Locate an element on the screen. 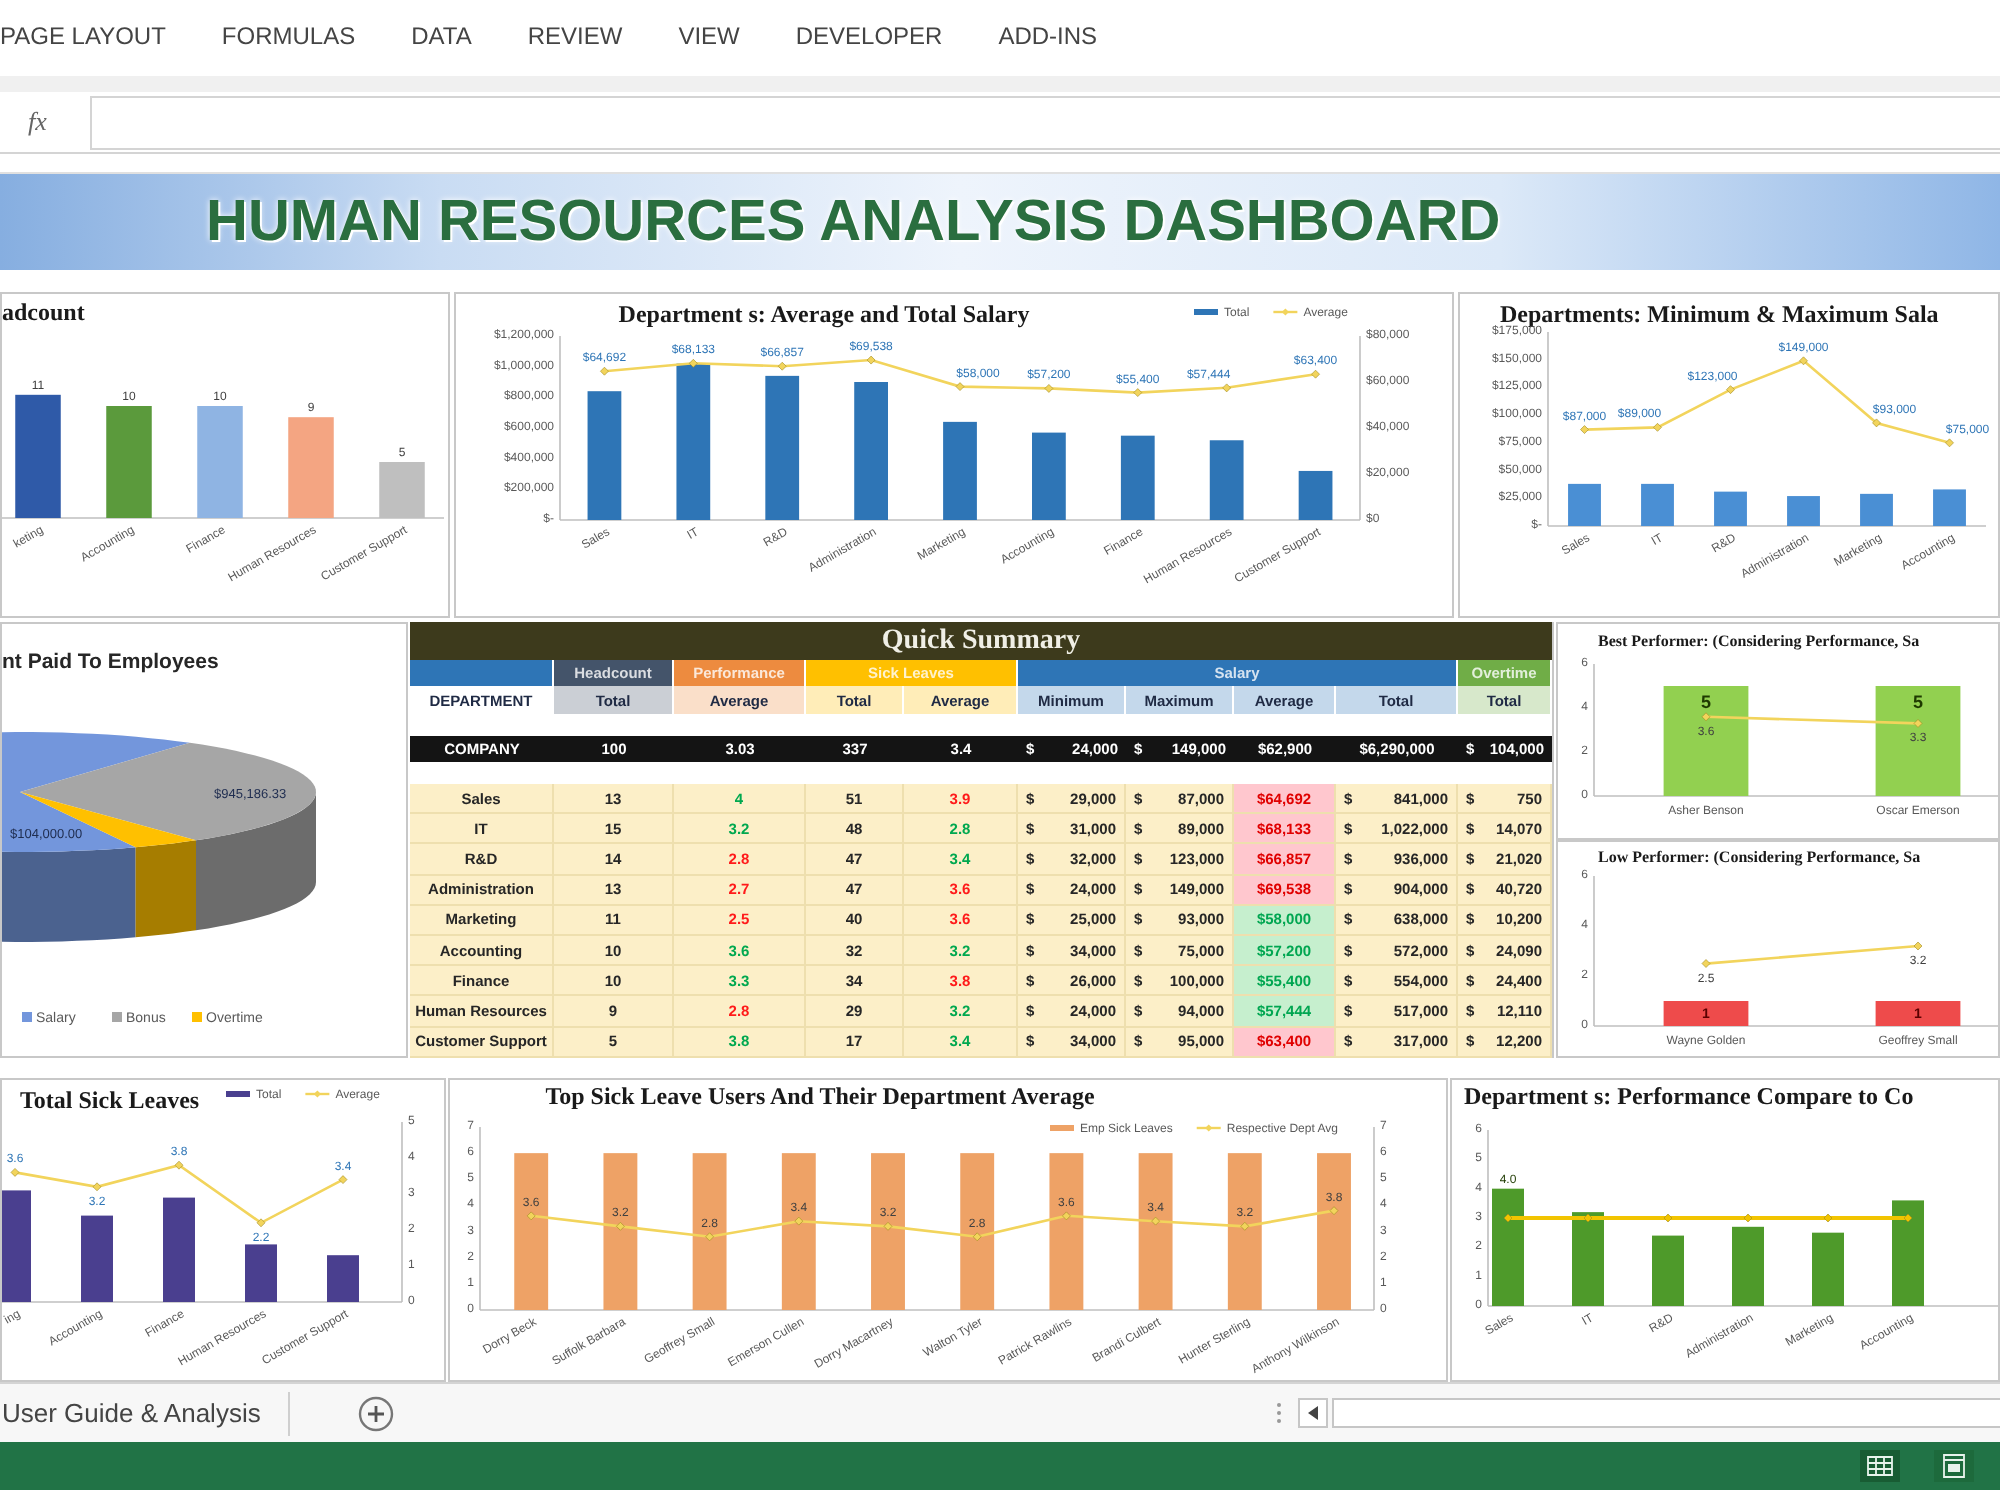 The width and height of the screenshot is (2000, 1498). ribbon-tab: VIEW is located at coordinates (709, 36).